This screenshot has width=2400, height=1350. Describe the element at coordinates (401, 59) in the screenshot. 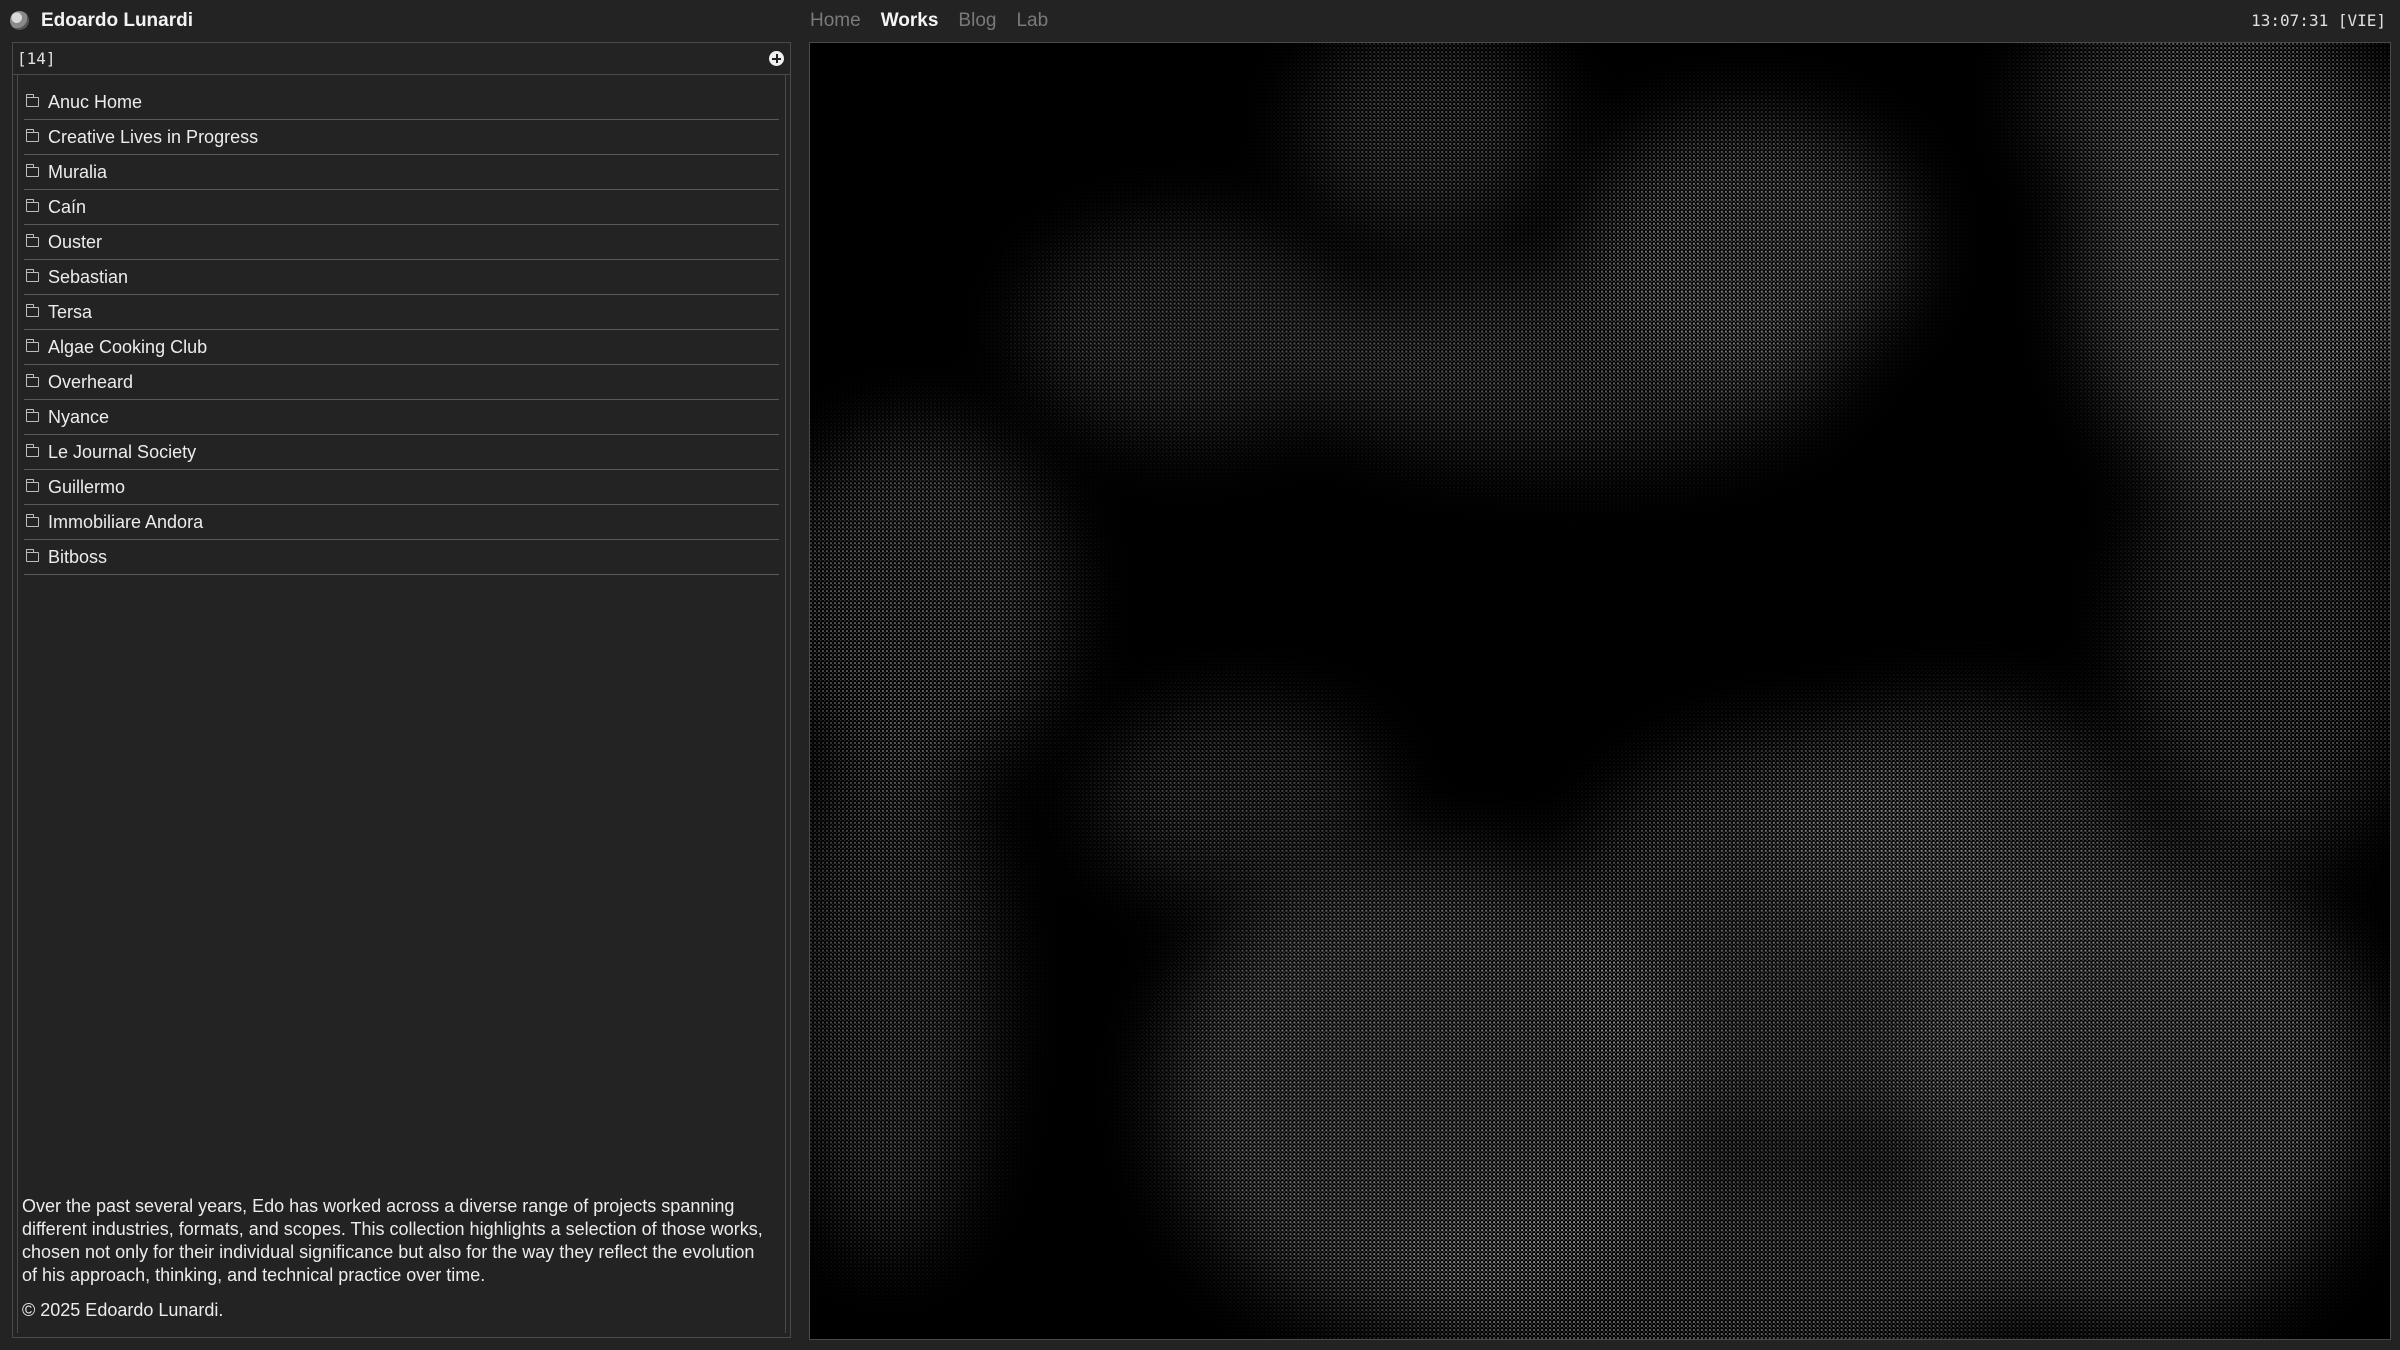

I see `sidebar-header: [14]` at that location.